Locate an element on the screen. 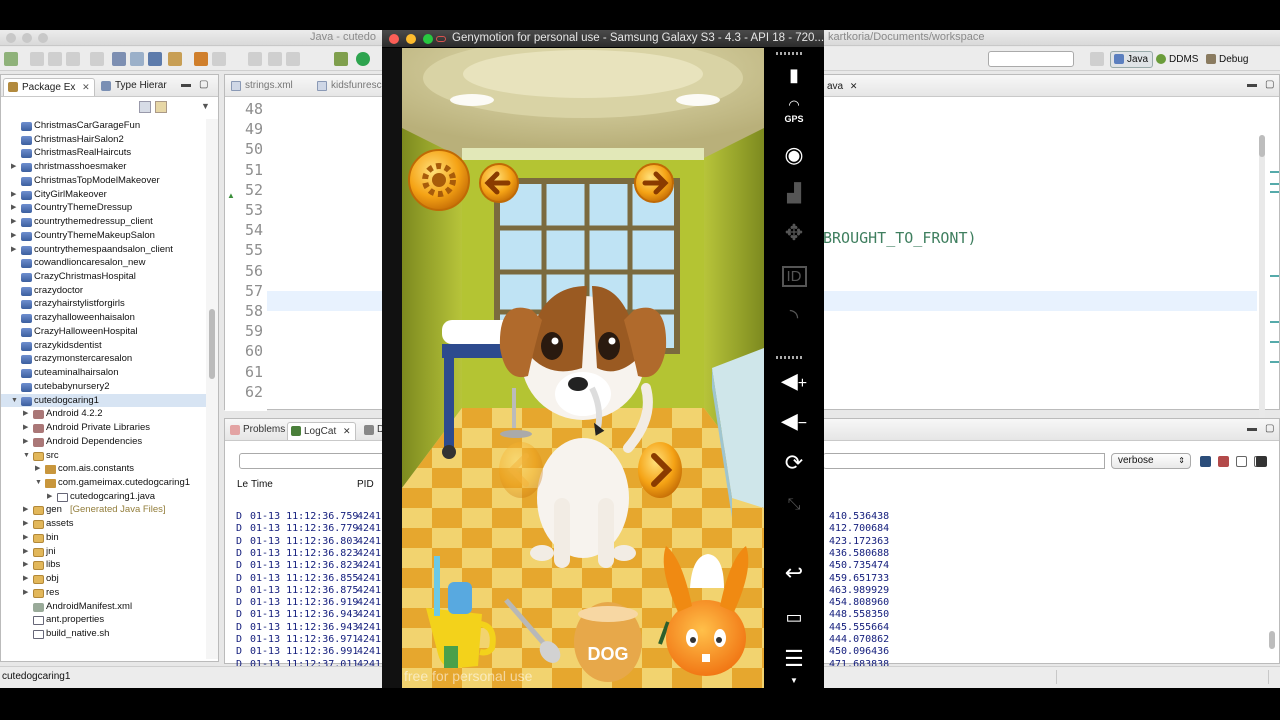  tree-item: ChristmasTopModelMakeover is located at coordinates (103, 181).